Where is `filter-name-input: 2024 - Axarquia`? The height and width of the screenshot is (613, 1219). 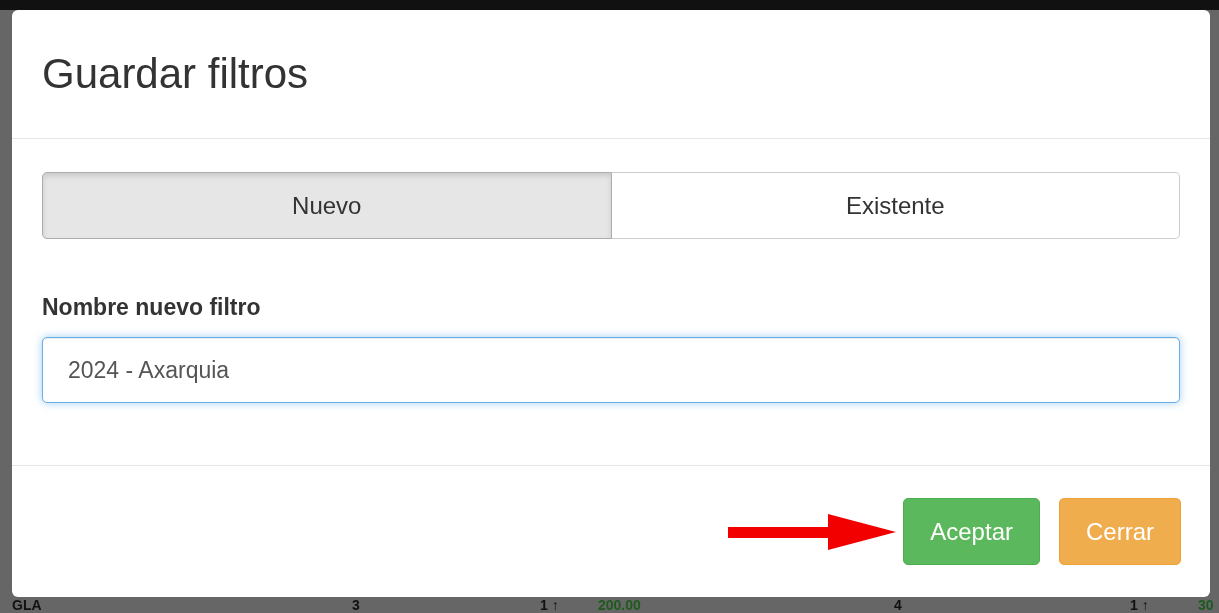 filter-name-input: 2024 - Axarquia is located at coordinates (611, 370).